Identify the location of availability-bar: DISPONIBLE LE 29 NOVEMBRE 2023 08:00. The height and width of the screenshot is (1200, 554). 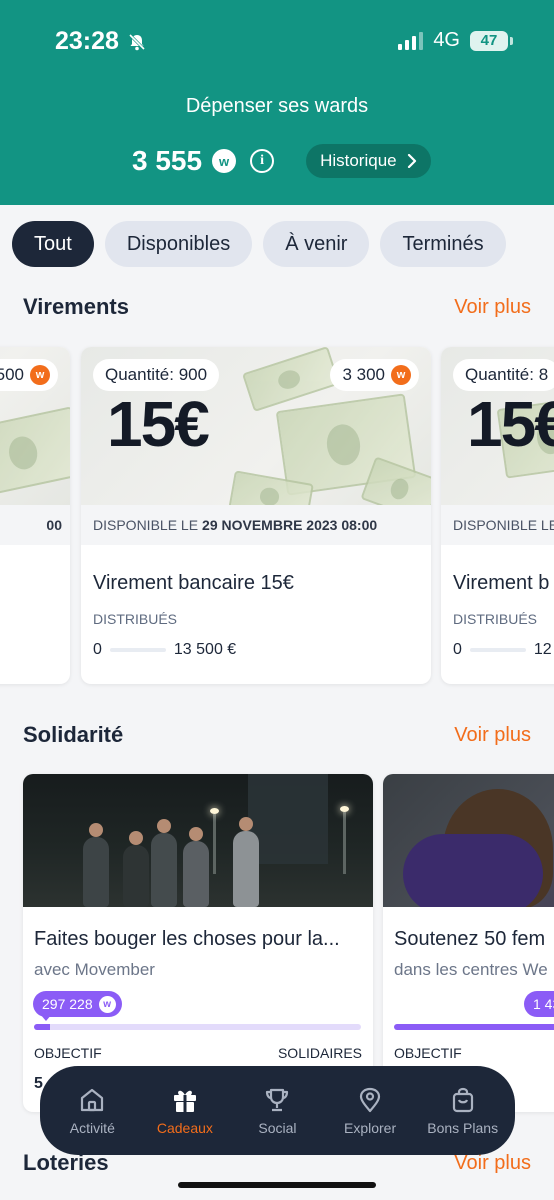
(256, 525).